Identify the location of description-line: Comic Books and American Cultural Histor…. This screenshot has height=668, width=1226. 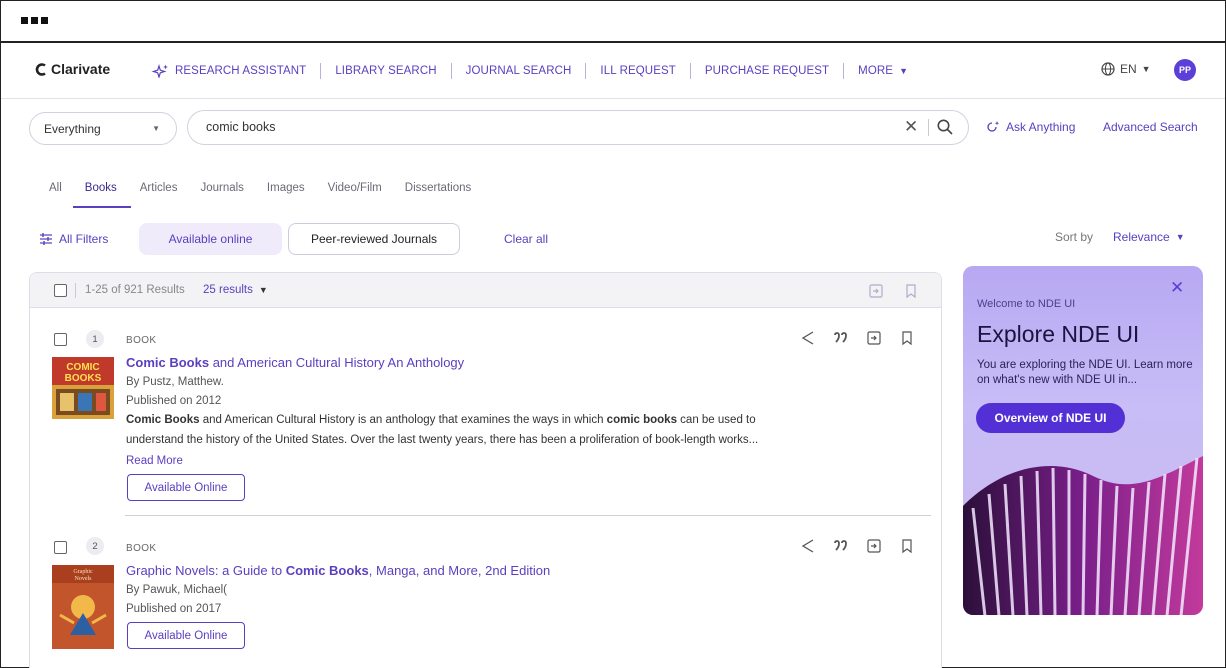
(486, 420).